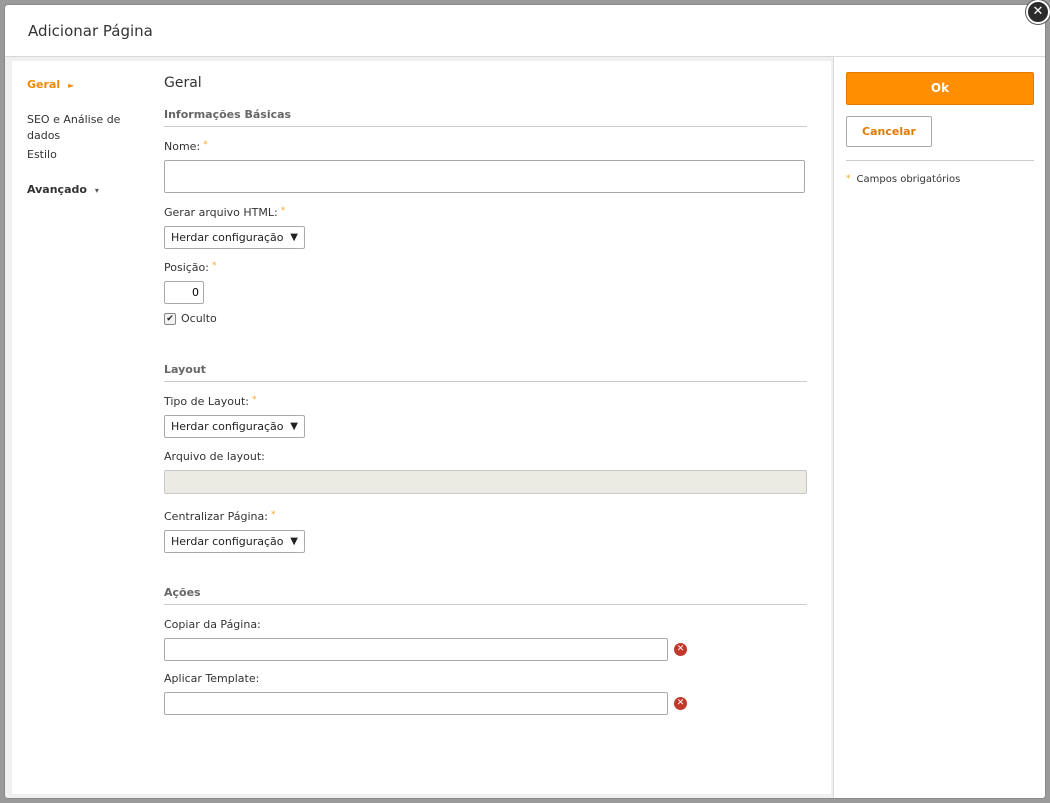 This screenshot has width=1050, height=803. What do you see at coordinates (92, 94) in the screenshot?
I see `nav-item-geral: Geral ►` at bounding box center [92, 94].